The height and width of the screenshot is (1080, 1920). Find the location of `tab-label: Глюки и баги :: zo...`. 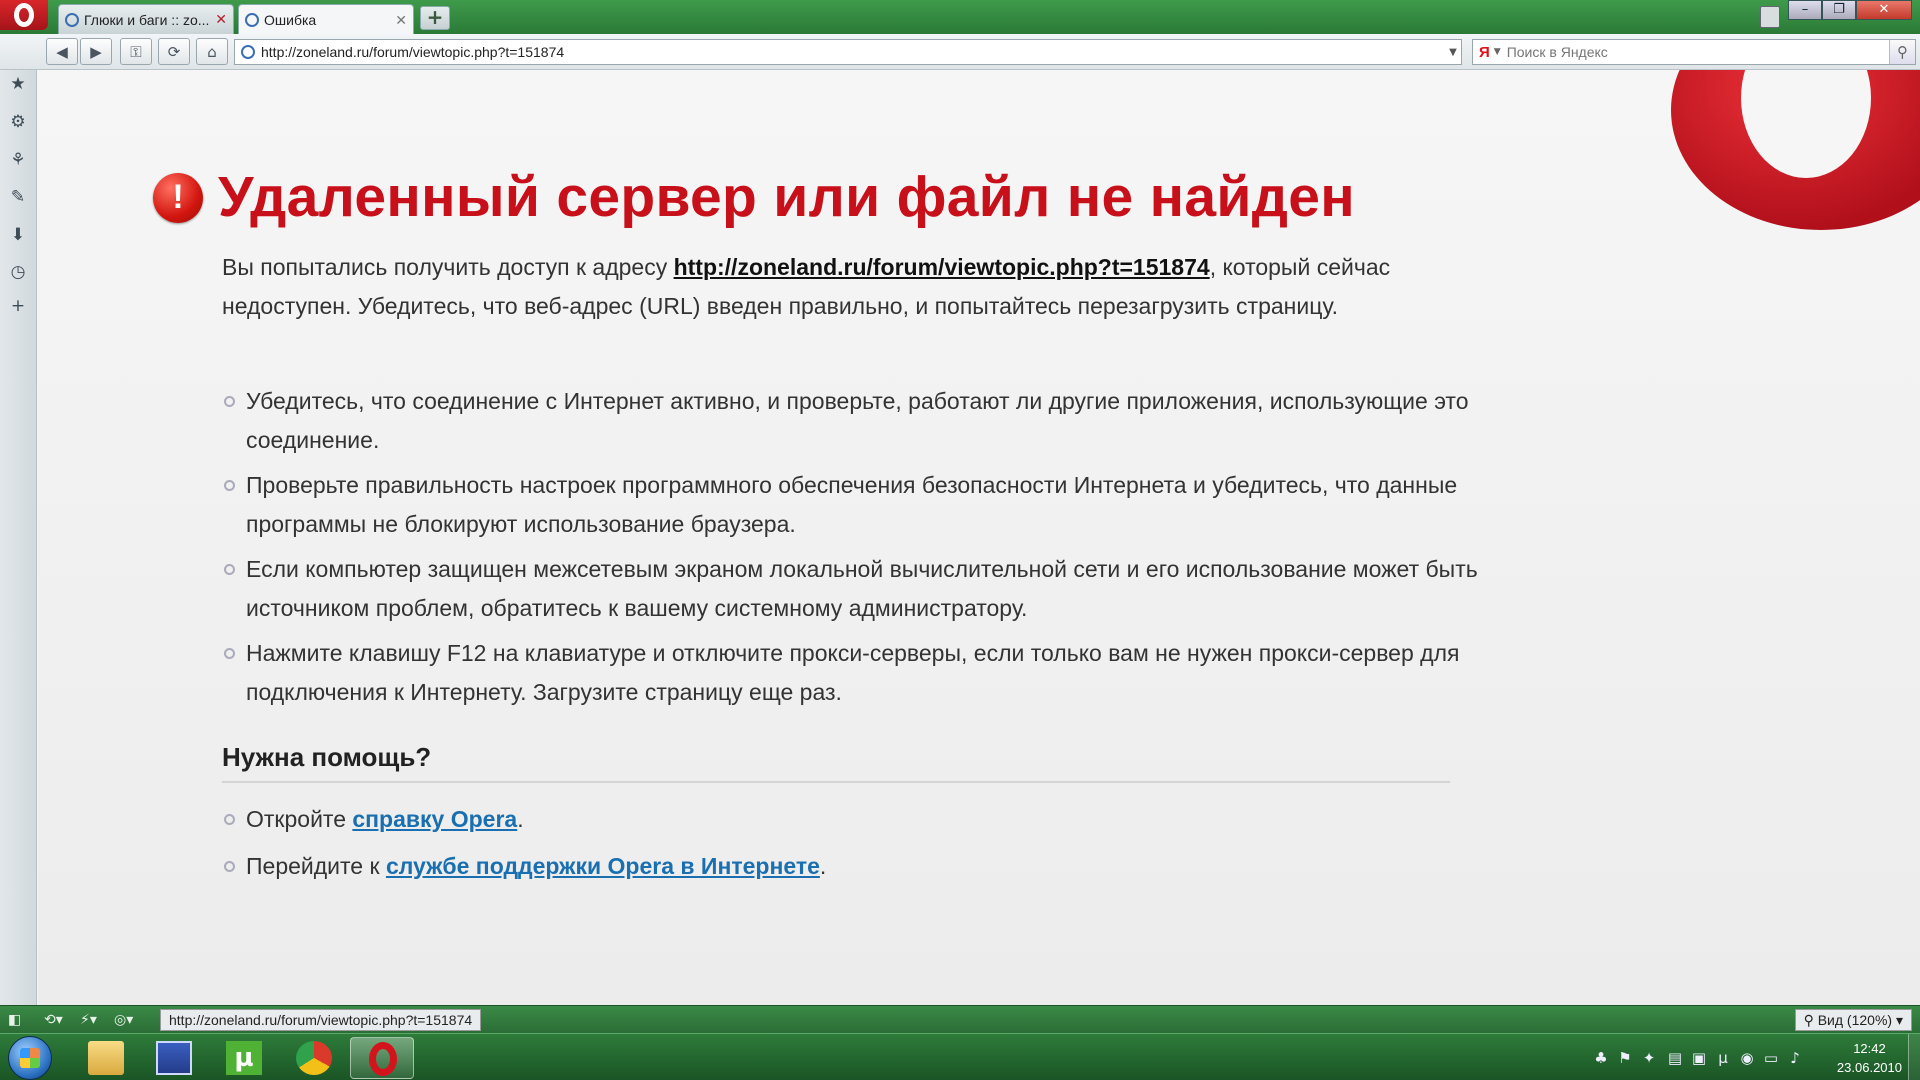

tab-label: Глюки и баги :: zo... is located at coordinates (147, 19).